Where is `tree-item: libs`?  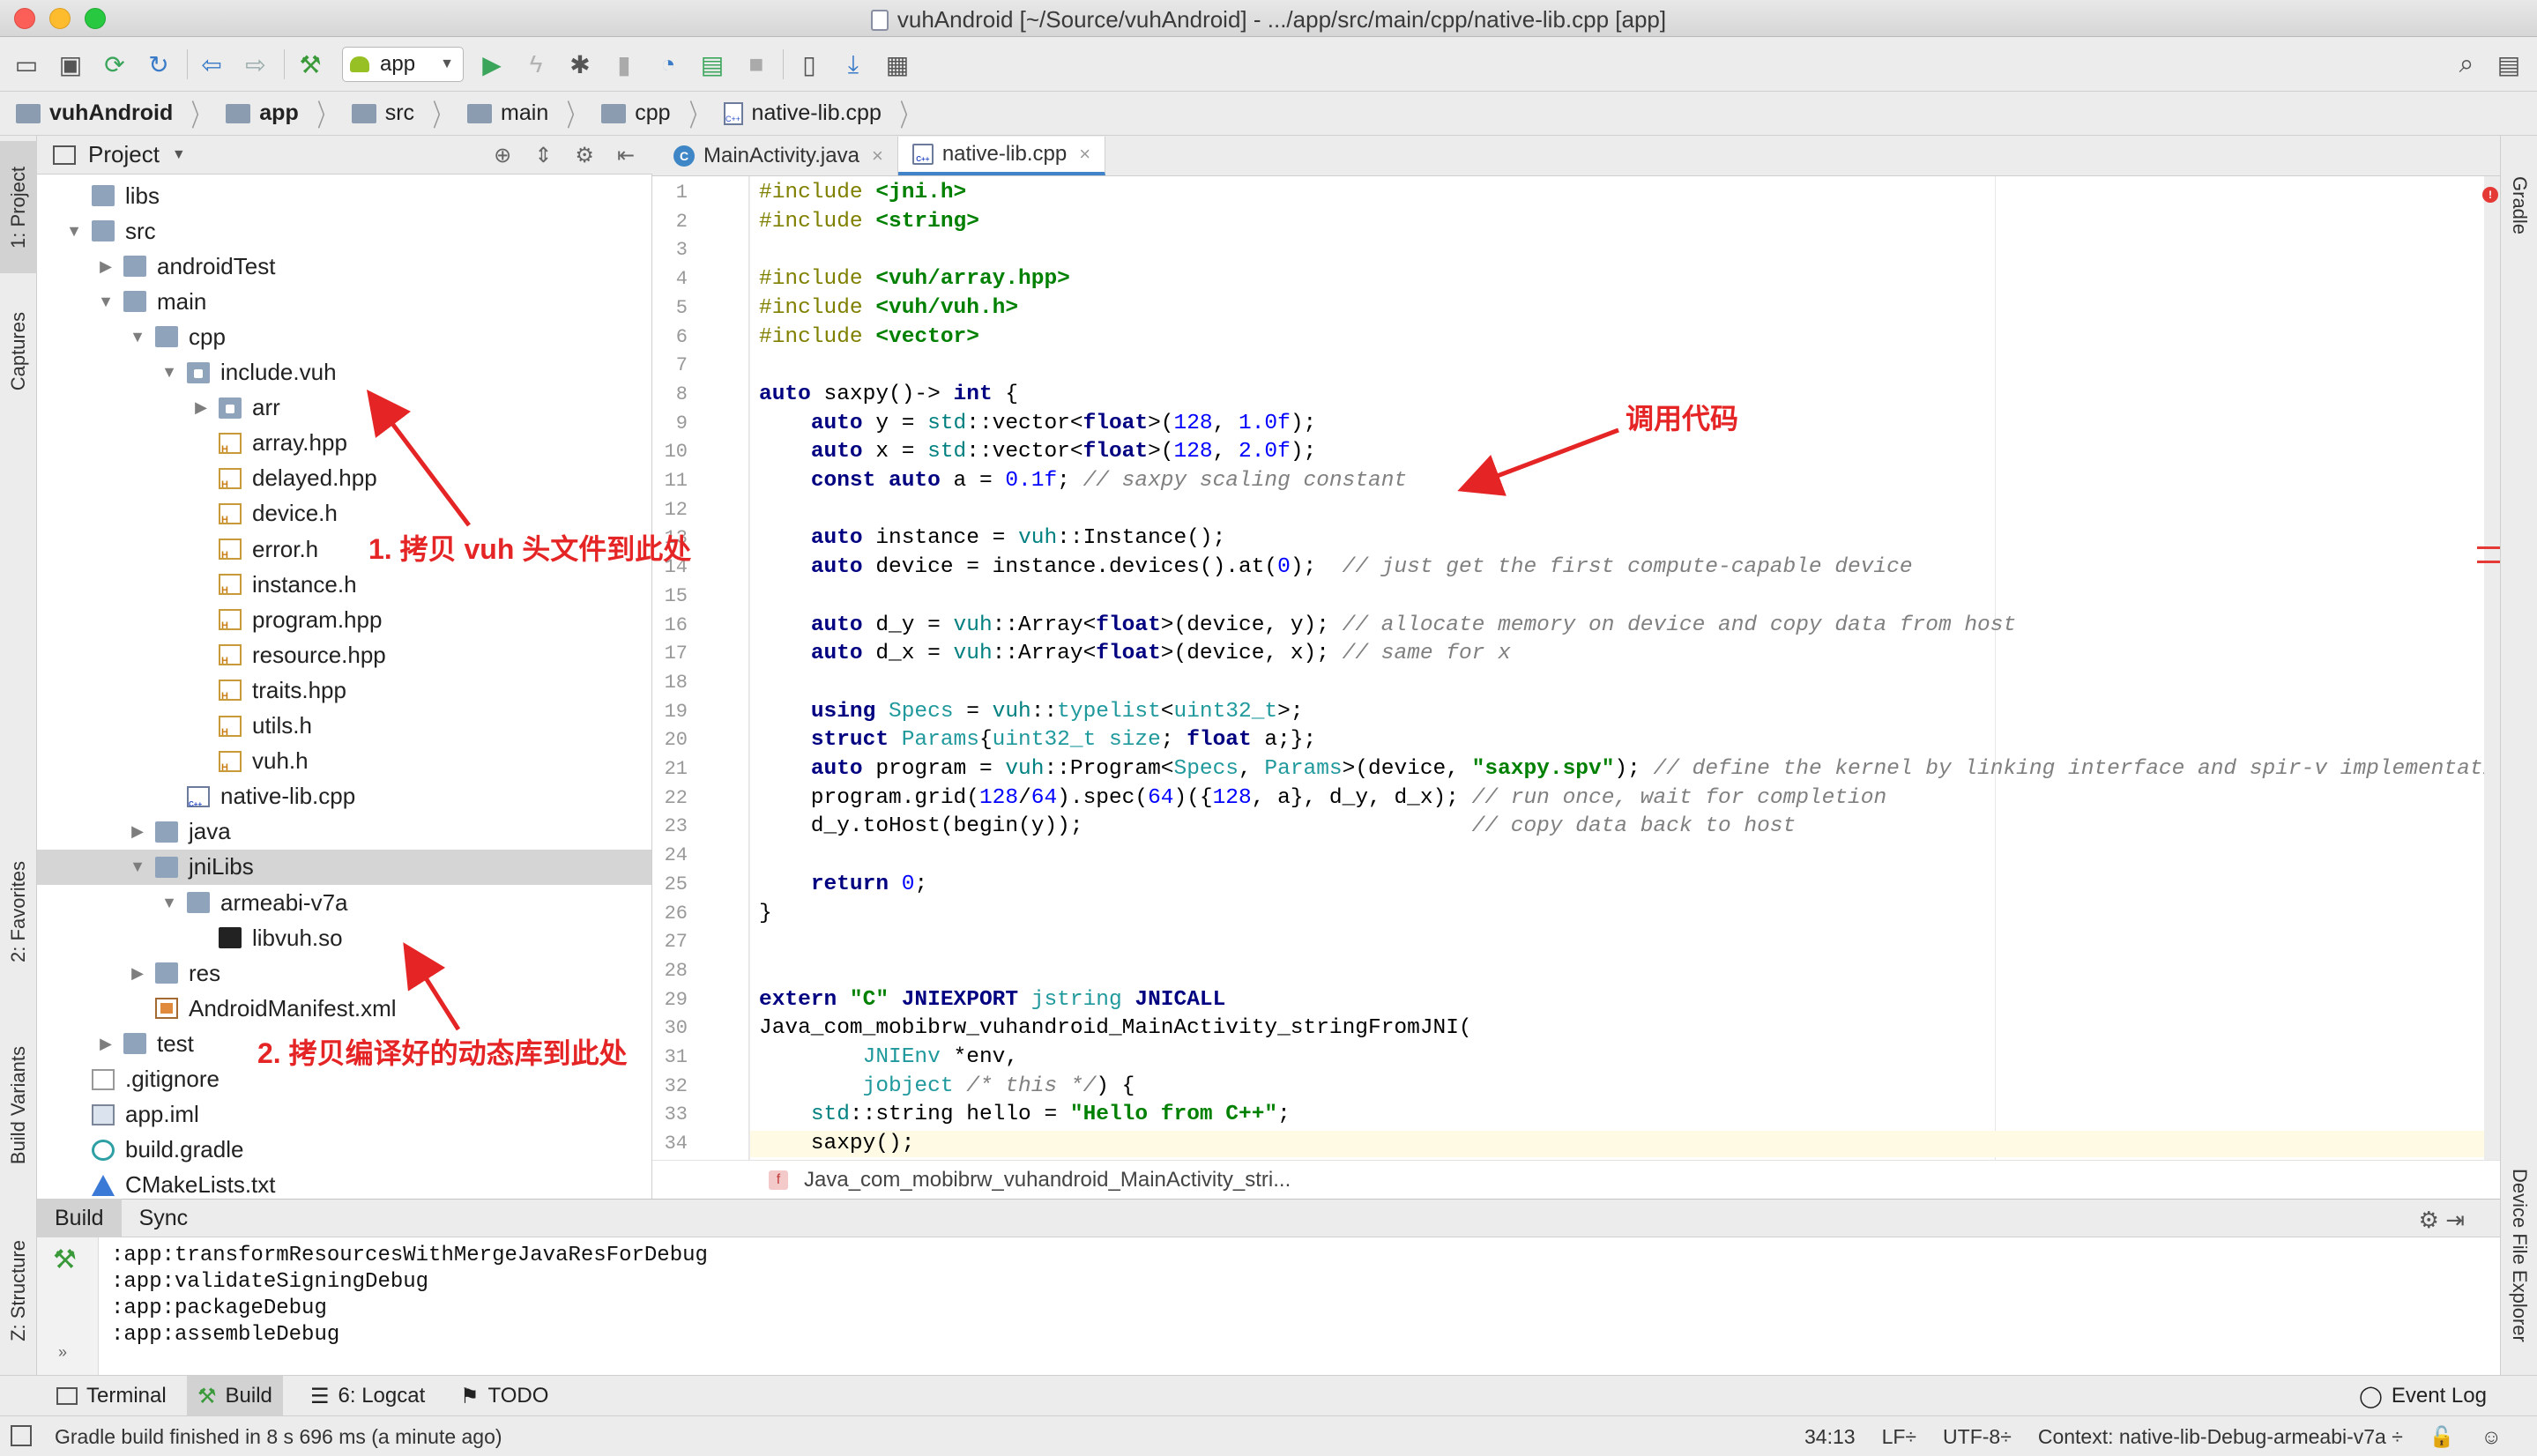
tree-item: libs is located at coordinates (344, 195).